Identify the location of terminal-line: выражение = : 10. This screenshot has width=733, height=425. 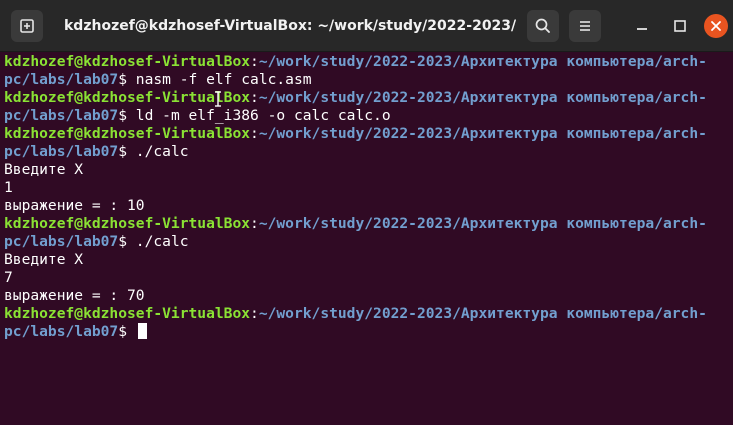
(365, 206).